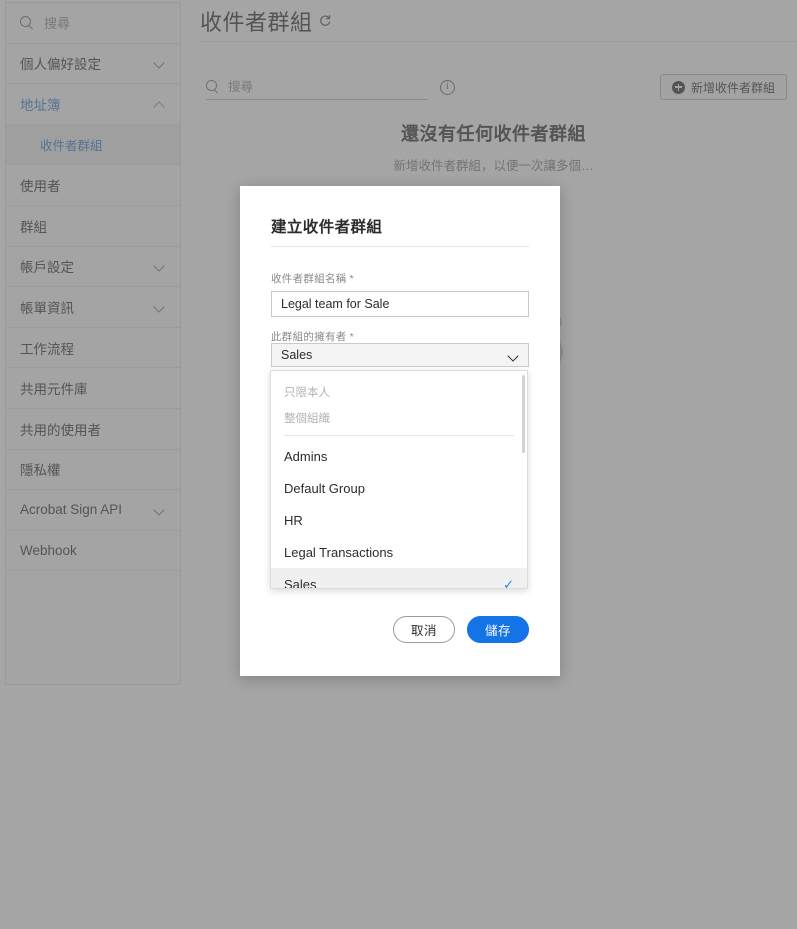 This screenshot has height=929, width=797. What do you see at coordinates (307, 419) in the screenshot?
I see `dropdown-option-label: 整個組織` at bounding box center [307, 419].